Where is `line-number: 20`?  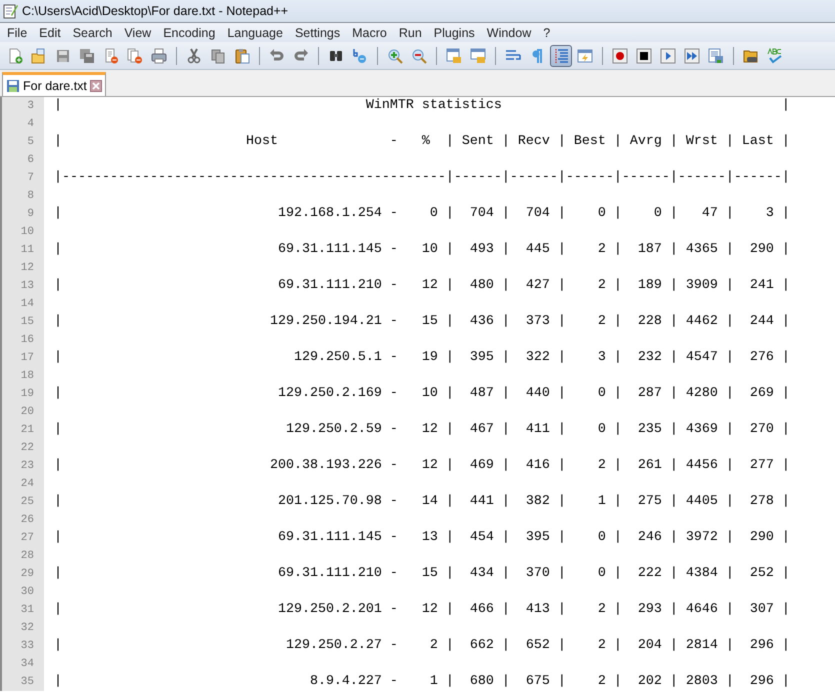 line-number: 20 is located at coordinates (23, 412).